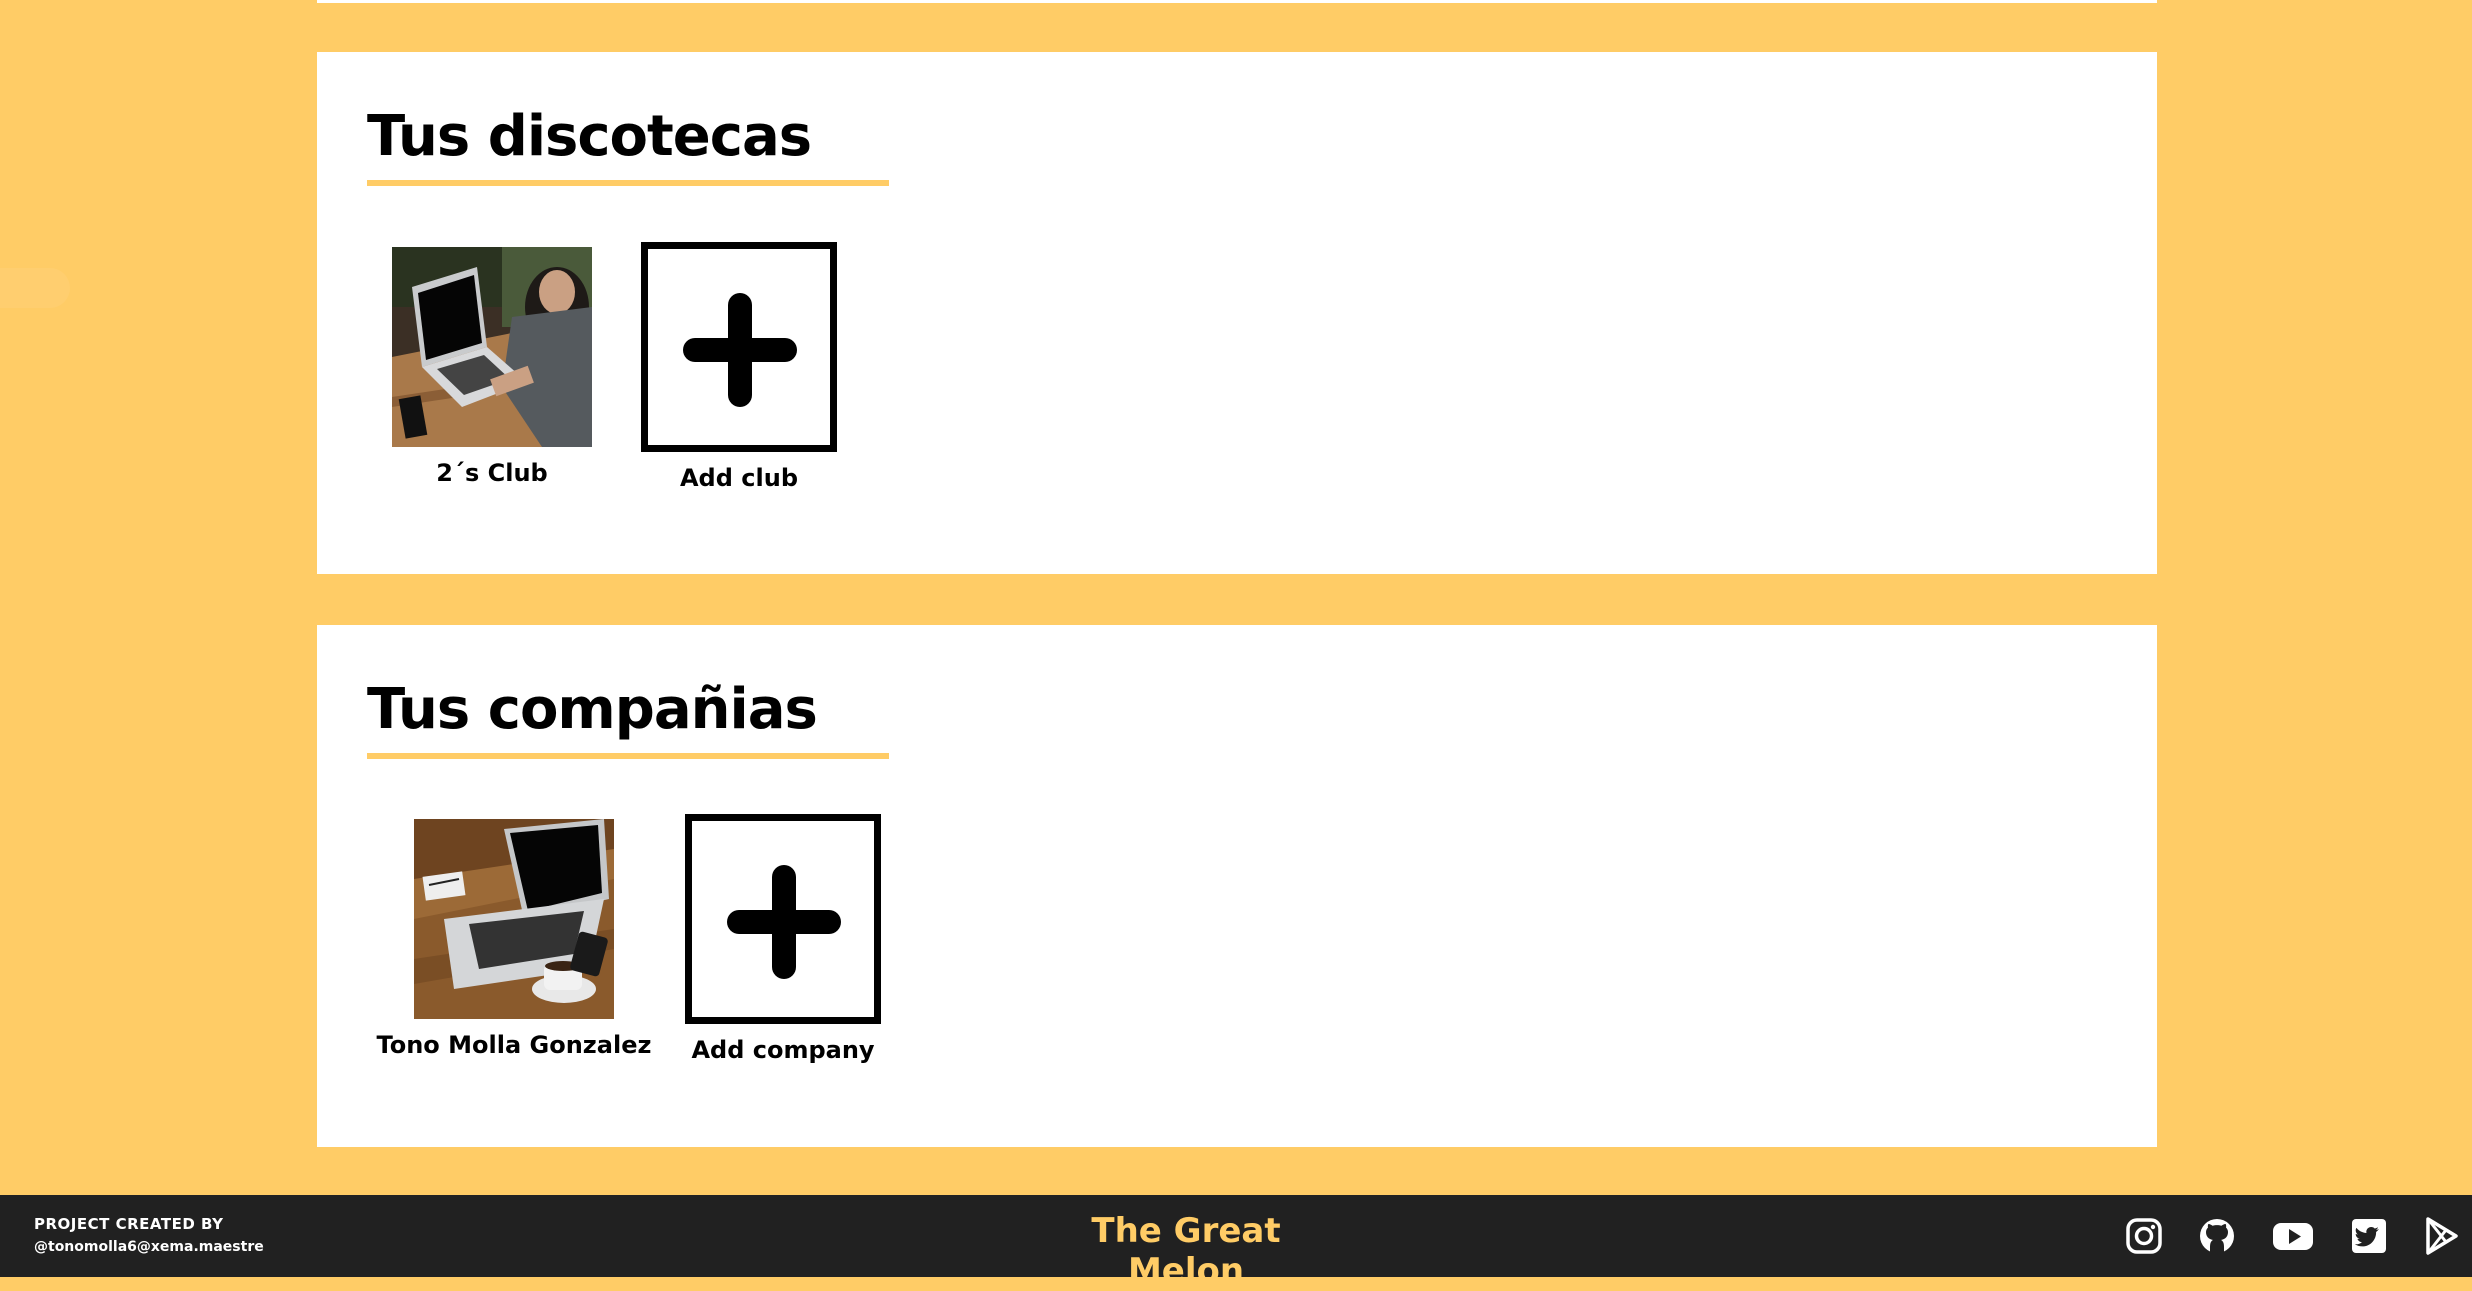  I want to click on twitter-icon, so click(2369, 1236).